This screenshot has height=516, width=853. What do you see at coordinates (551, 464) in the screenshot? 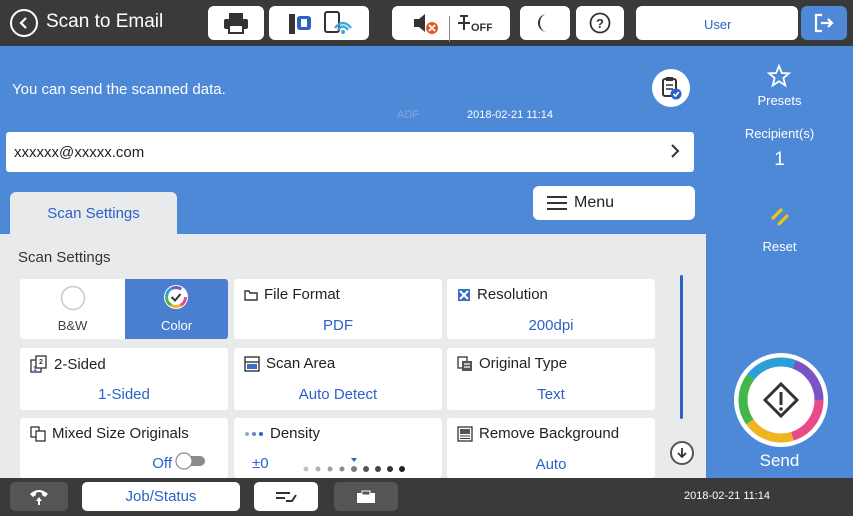
I see `remove-background-value: Auto` at bounding box center [551, 464].